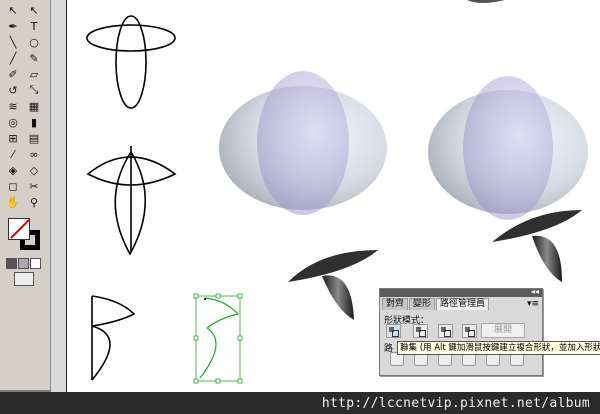 This screenshot has height=414, width=600. Describe the element at coordinates (445, 331) in the screenshot. I see `intersect-button` at that location.